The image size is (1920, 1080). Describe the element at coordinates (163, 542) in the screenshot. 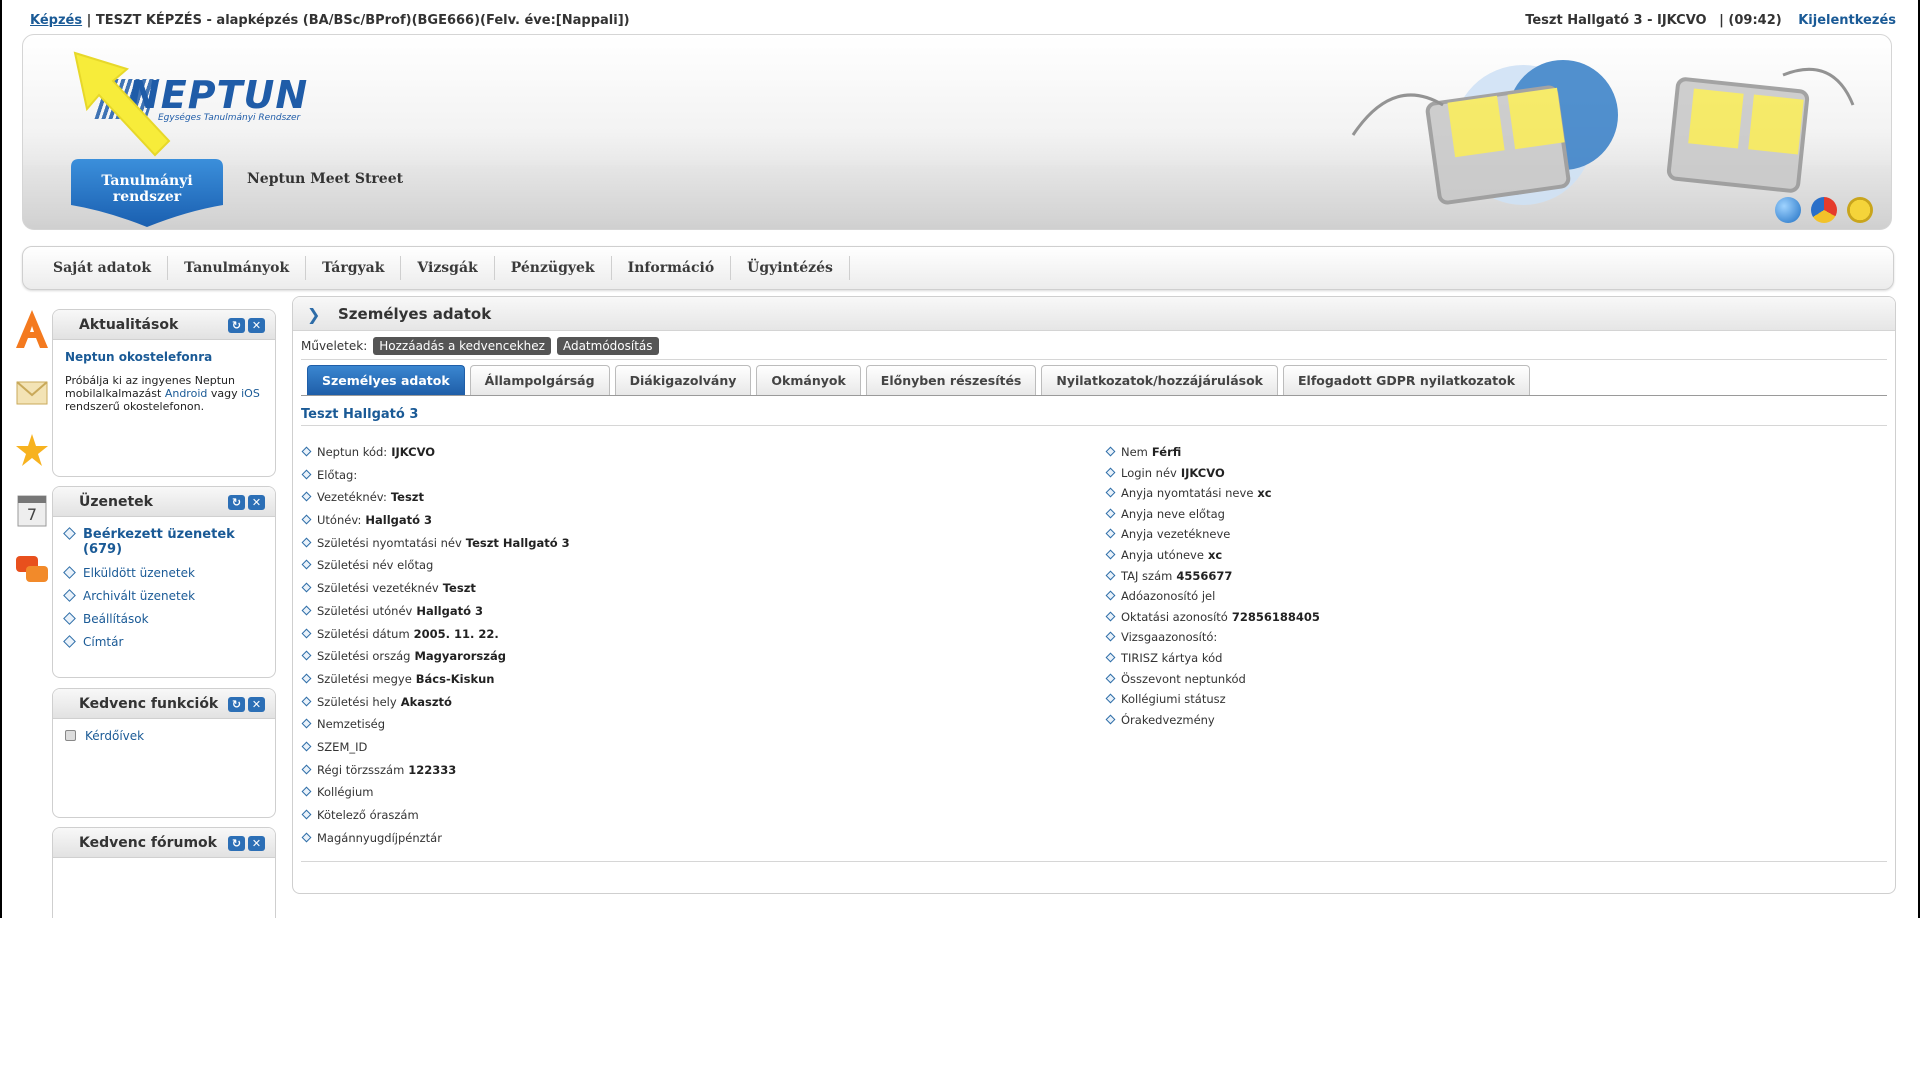

I see `inbox-link: Beérkezett üzenetek (679)` at that location.